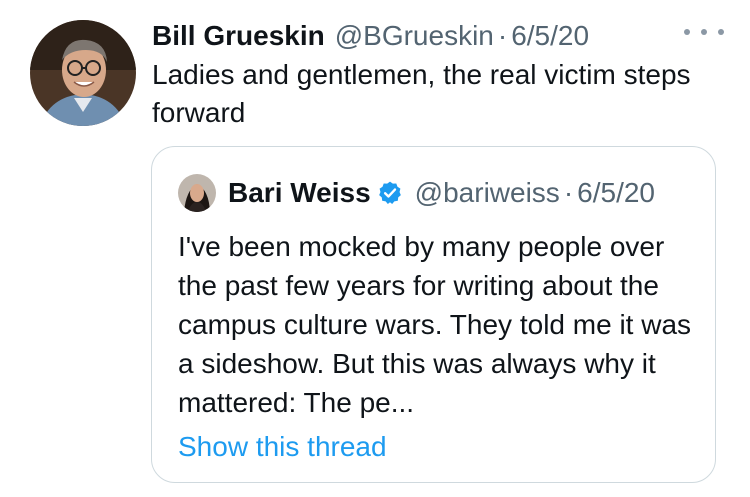 The image size is (750, 497). Describe the element at coordinates (487, 193) in the screenshot. I see `quoted-author-handle: @bariweiss` at that location.